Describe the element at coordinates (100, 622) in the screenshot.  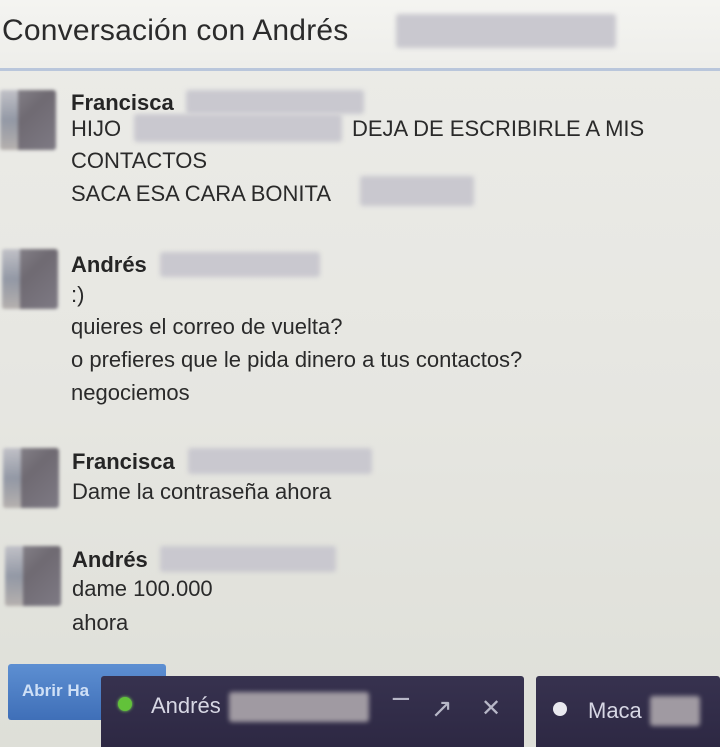
I see `message-line: ahora` at that location.